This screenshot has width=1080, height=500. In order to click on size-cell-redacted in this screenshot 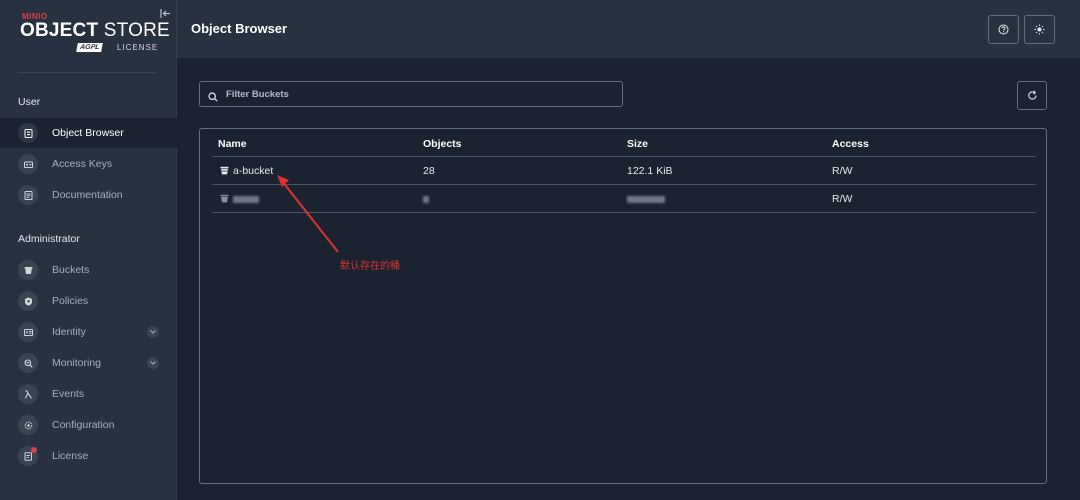, I will do `click(646, 199)`.